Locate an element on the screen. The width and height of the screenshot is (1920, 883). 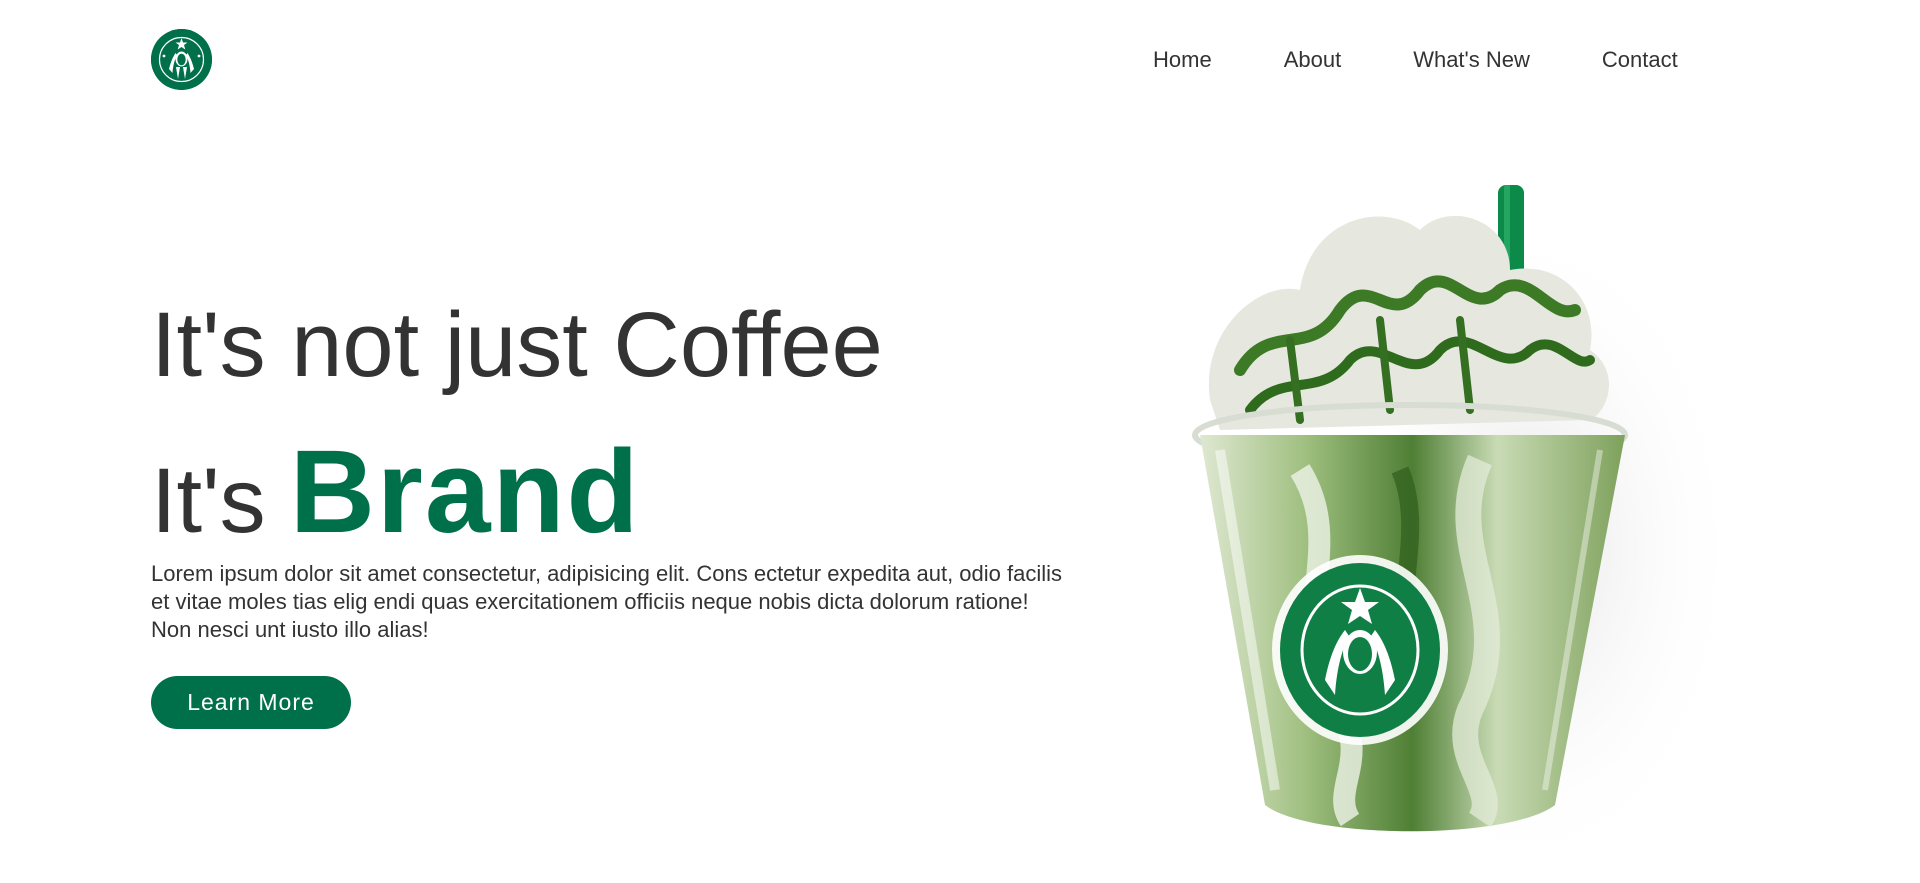
nav-home-link: Home is located at coordinates (1182, 60).